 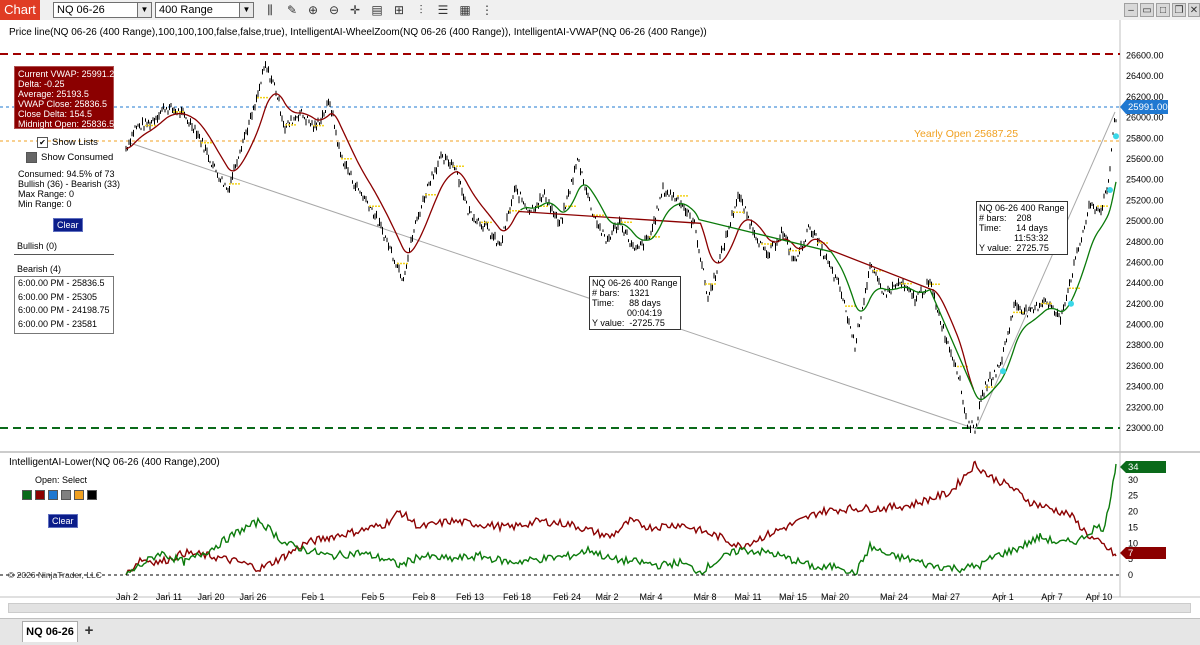 I want to click on min-range-stat: Min Range: 0, so click(x=45, y=204).